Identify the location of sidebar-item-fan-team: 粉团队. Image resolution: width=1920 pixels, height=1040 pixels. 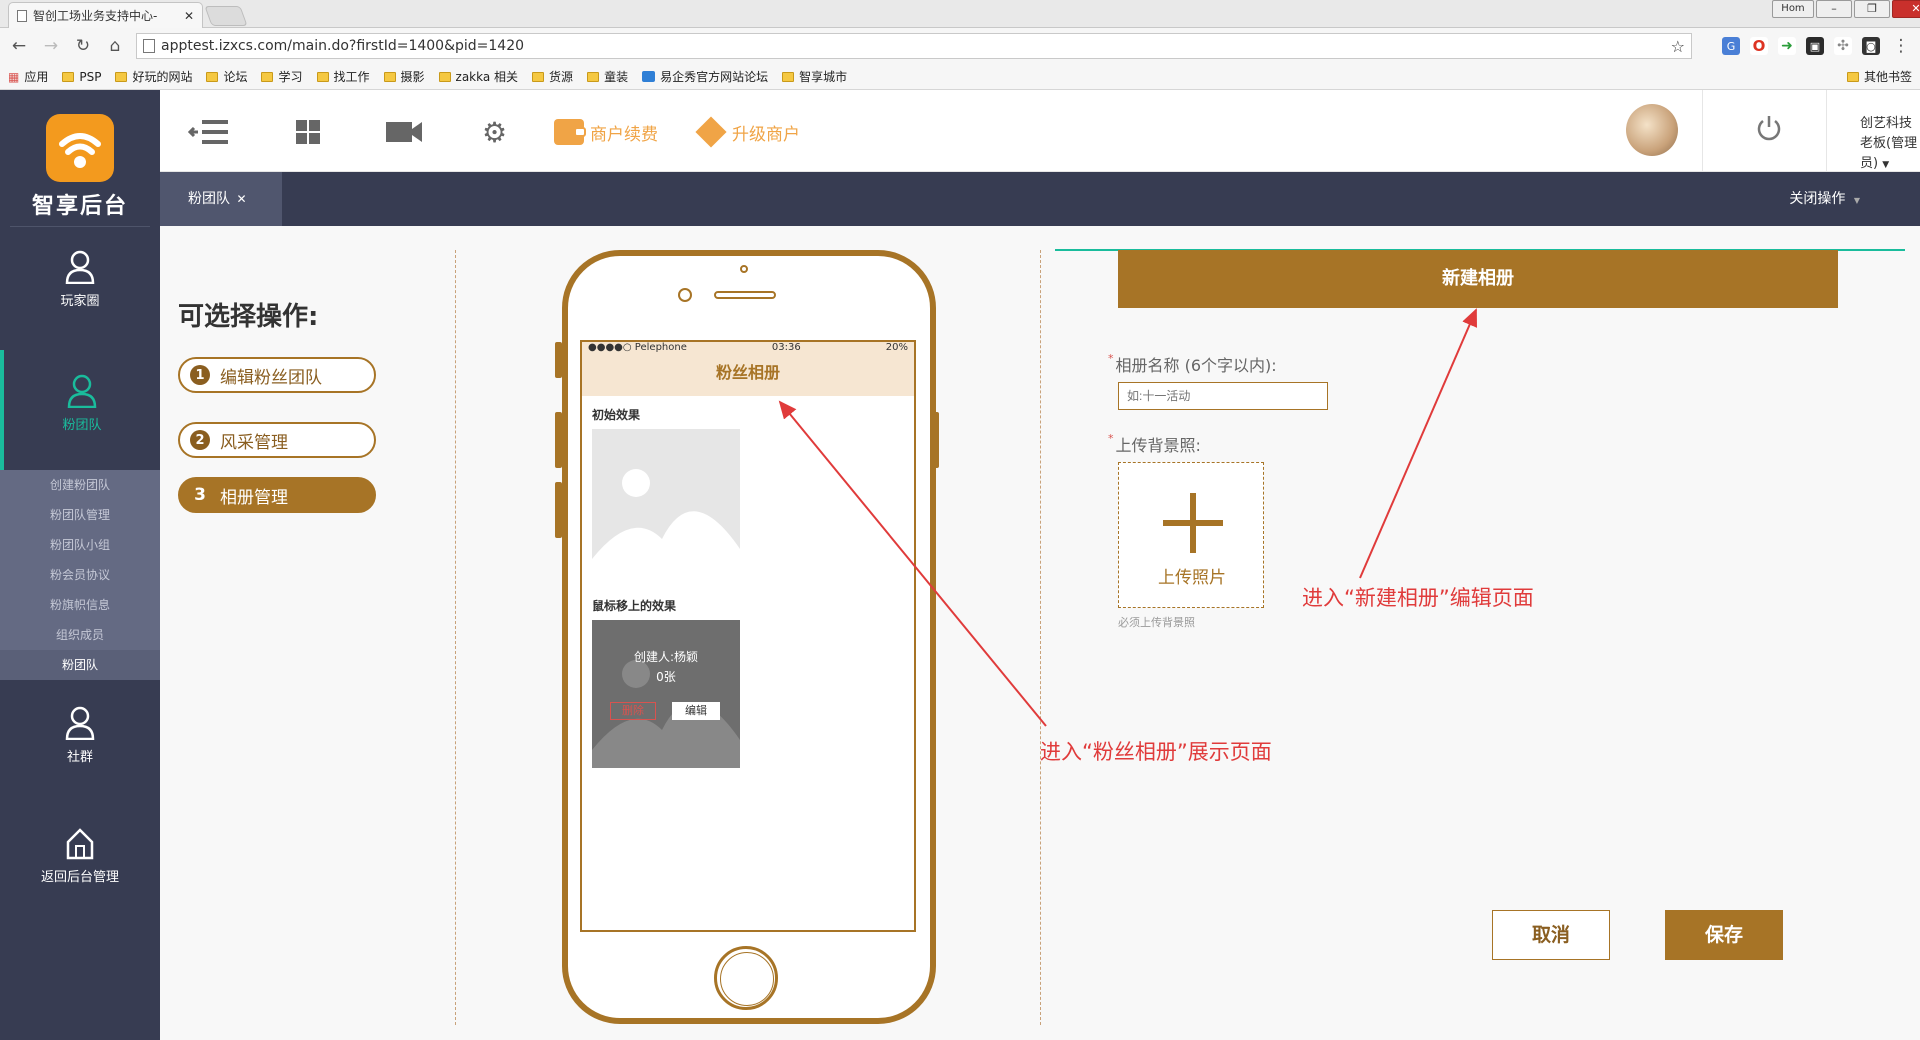
(80, 410).